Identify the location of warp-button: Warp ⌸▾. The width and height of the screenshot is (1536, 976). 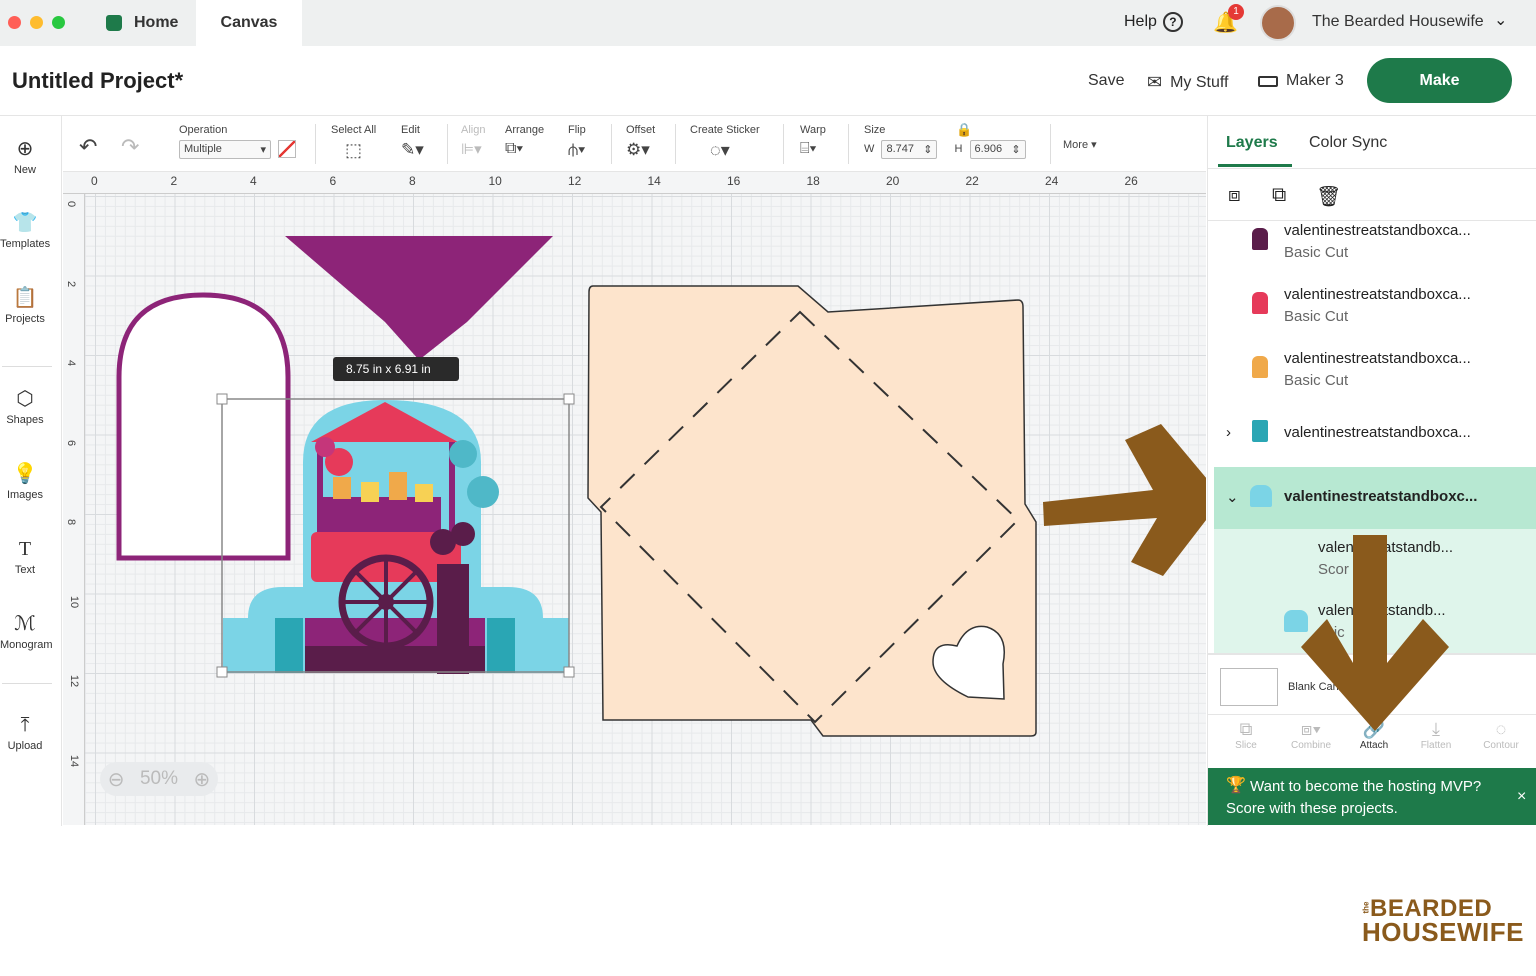
(813, 141).